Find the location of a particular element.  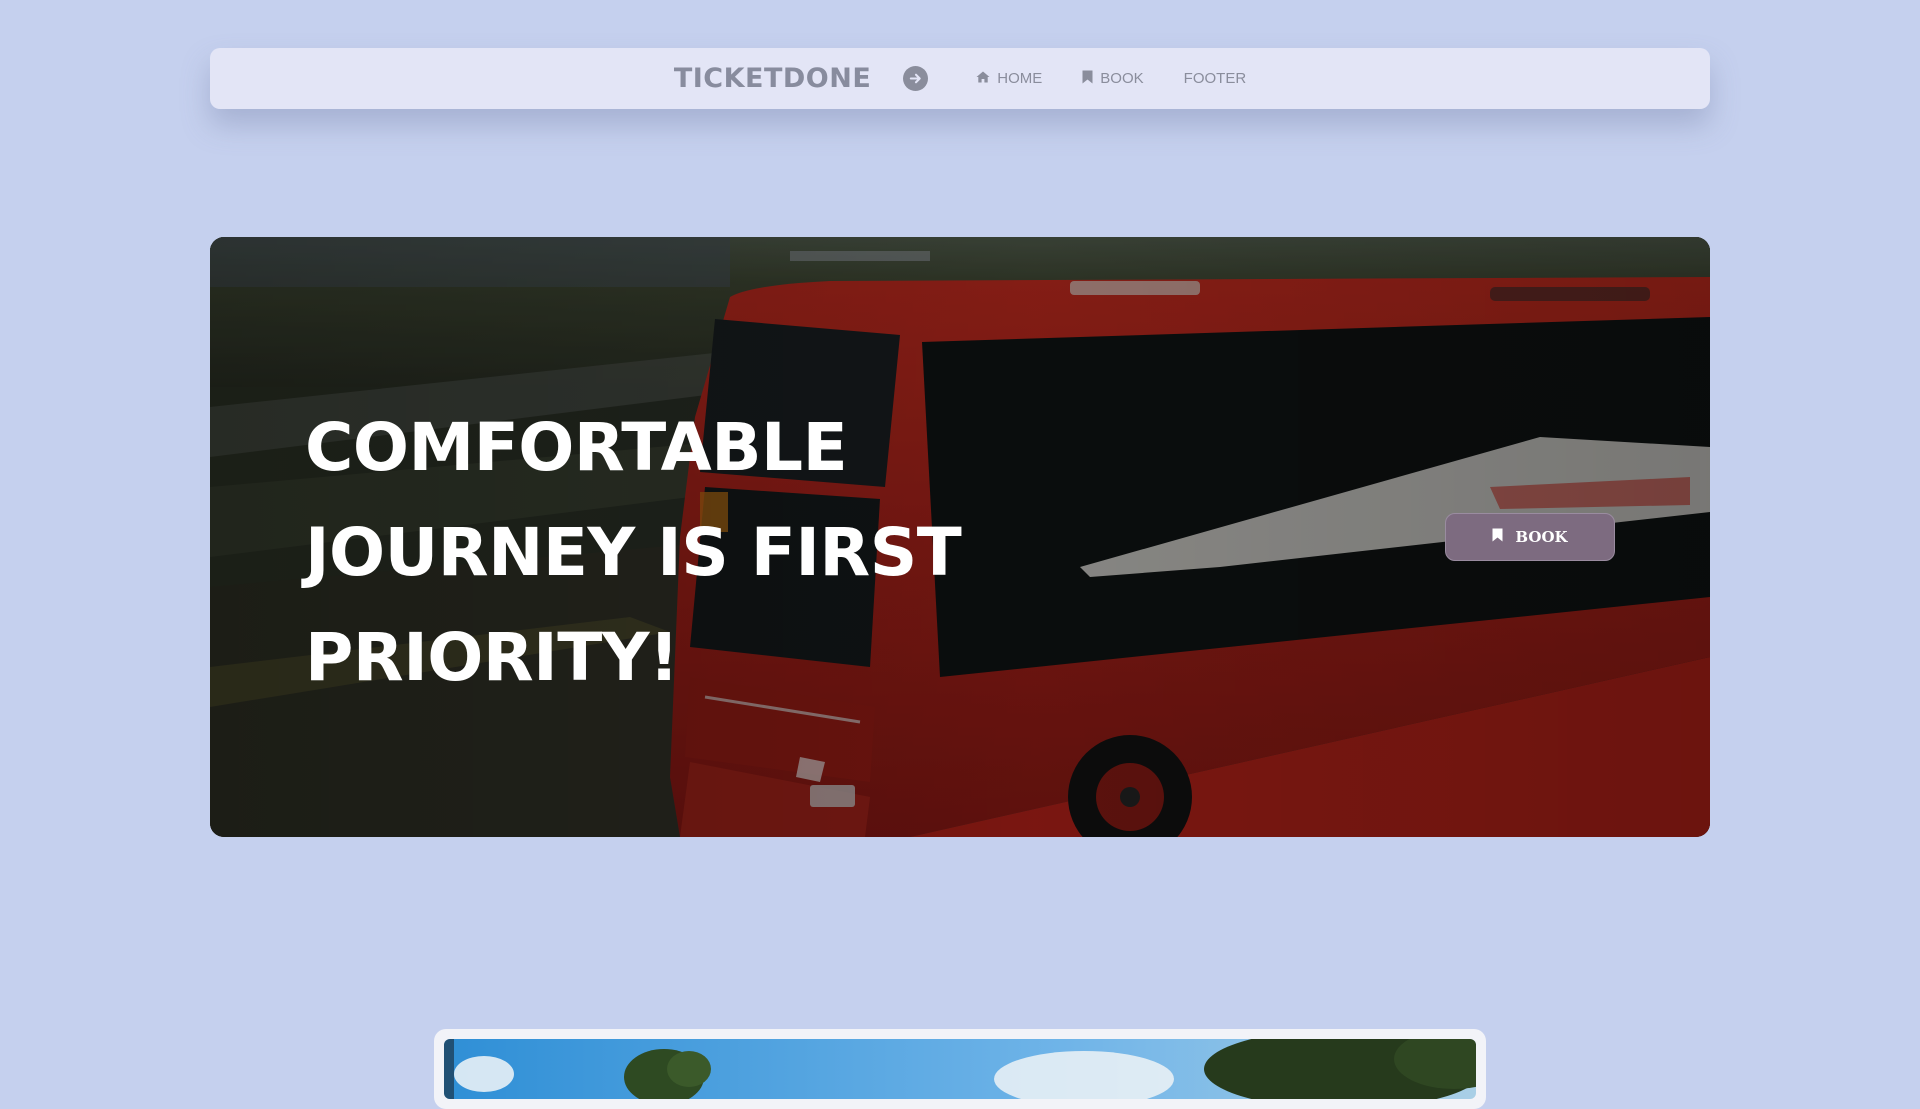

hero-title-line: COMFORTABLE is located at coordinates (576, 447).